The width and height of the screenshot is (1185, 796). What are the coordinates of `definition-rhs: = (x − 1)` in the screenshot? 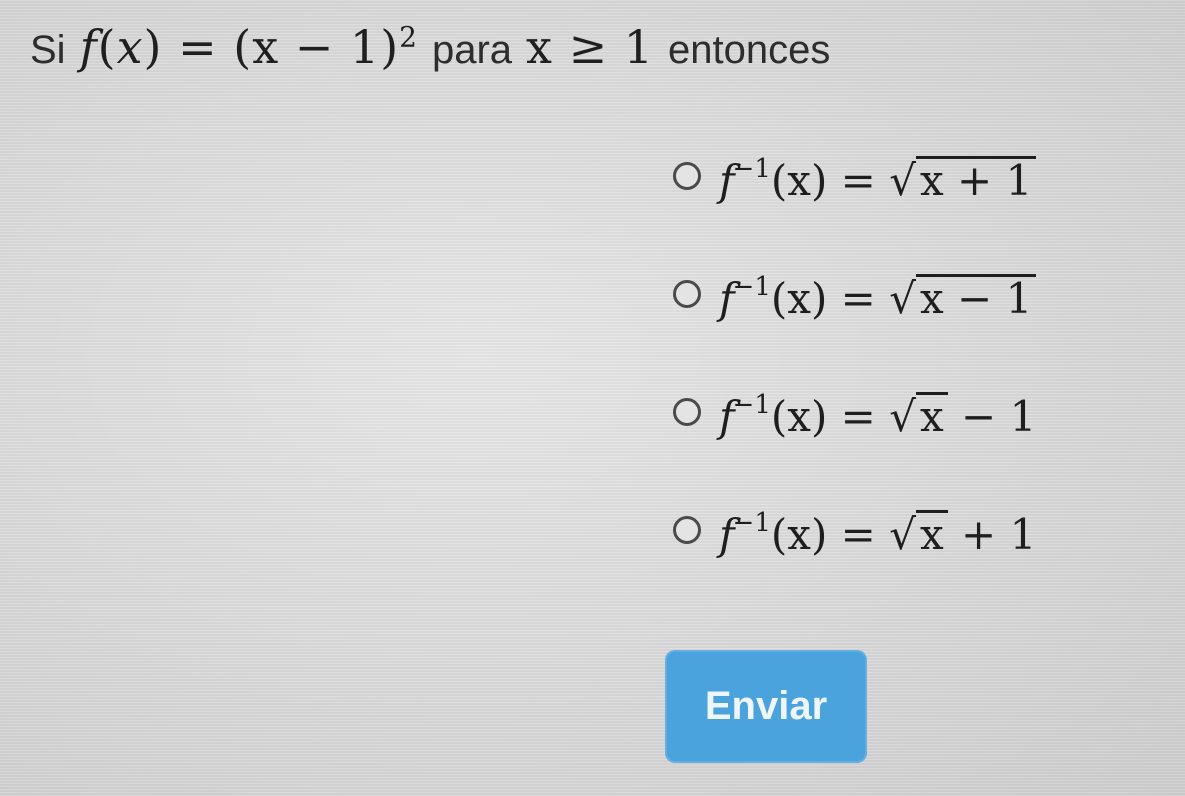 It's located at (289, 47).